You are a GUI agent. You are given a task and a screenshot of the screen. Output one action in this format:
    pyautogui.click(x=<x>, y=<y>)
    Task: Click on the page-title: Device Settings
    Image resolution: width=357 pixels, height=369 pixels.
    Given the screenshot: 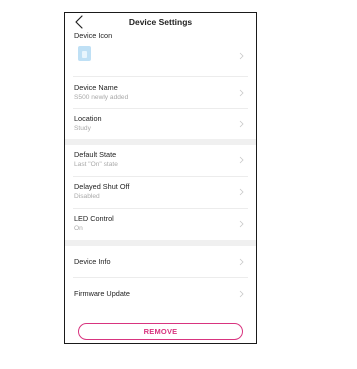 What is the action you would take?
    pyautogui.click(x=160, y=22)
    